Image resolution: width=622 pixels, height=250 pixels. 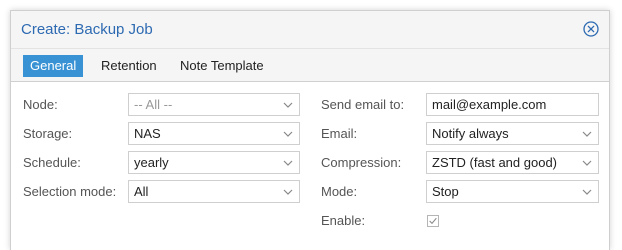 I want to click on enable-label: Enable:, so click(x=343, y=220).